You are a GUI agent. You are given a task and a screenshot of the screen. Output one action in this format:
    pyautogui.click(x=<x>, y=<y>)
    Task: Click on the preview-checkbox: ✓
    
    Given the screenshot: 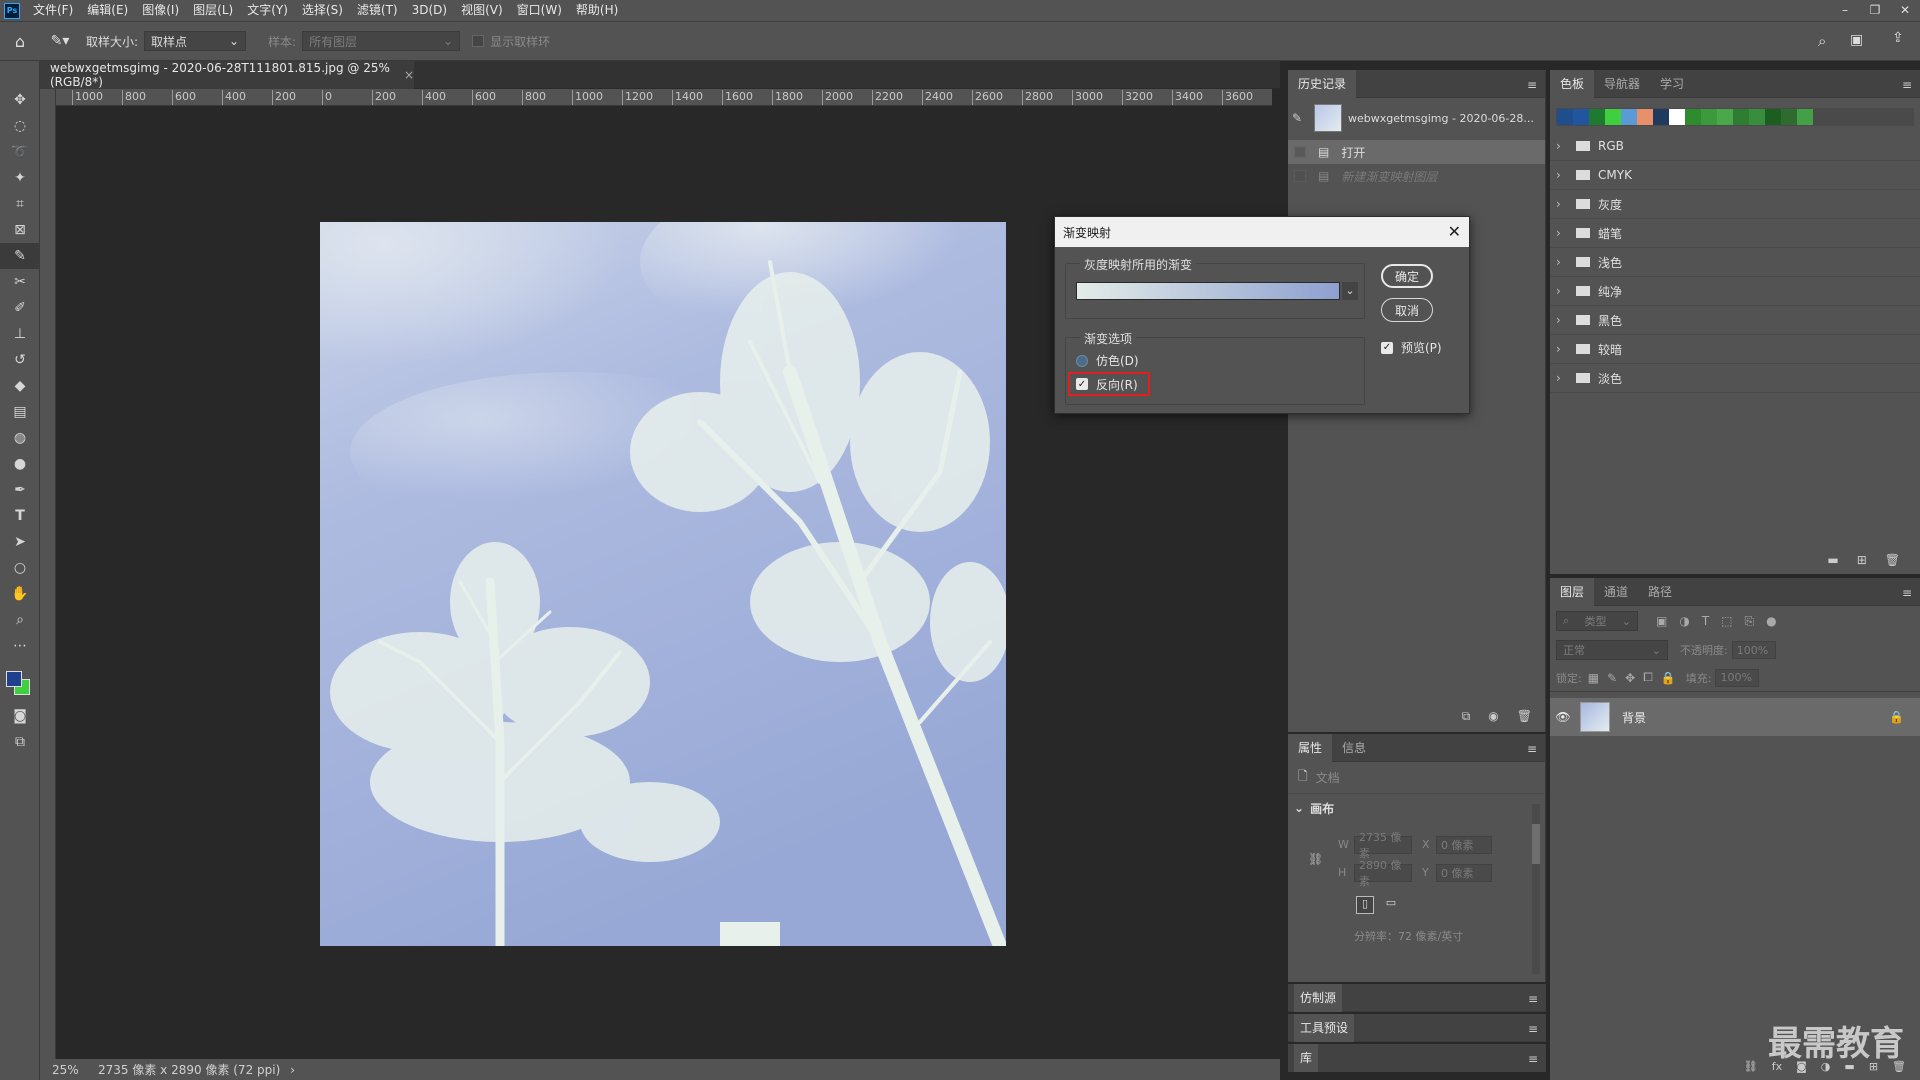 What is the action you would take?
    pyautogui.click(x=1387, y=347)
    